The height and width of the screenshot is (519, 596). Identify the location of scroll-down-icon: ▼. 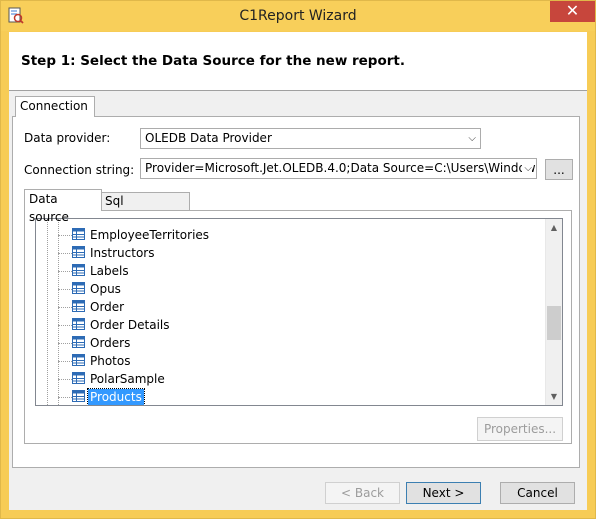
(554, 396).